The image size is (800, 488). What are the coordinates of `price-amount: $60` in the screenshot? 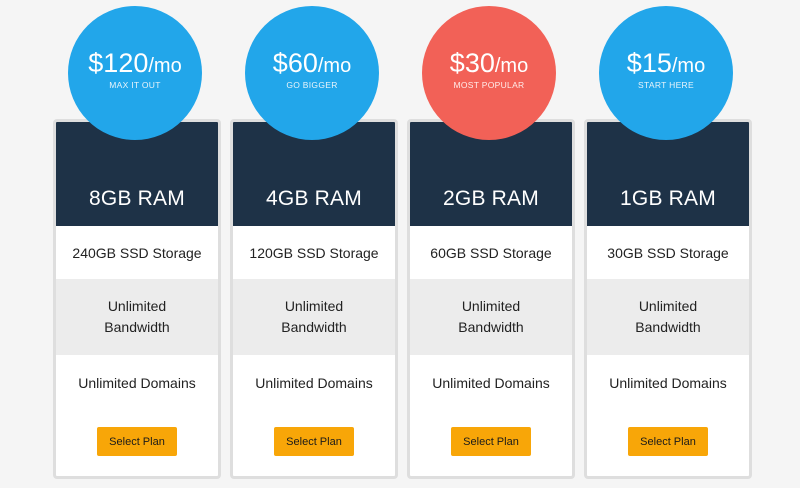 It's located at (295, 63).